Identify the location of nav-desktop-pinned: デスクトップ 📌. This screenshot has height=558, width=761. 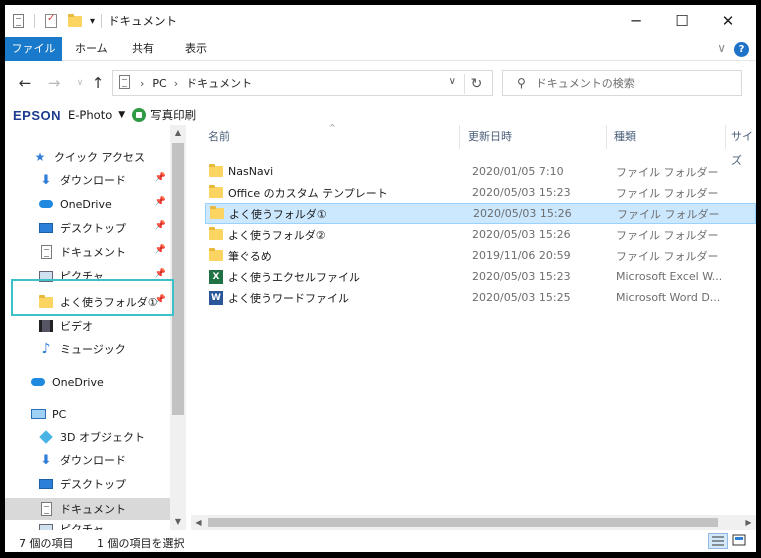
(87, 228).